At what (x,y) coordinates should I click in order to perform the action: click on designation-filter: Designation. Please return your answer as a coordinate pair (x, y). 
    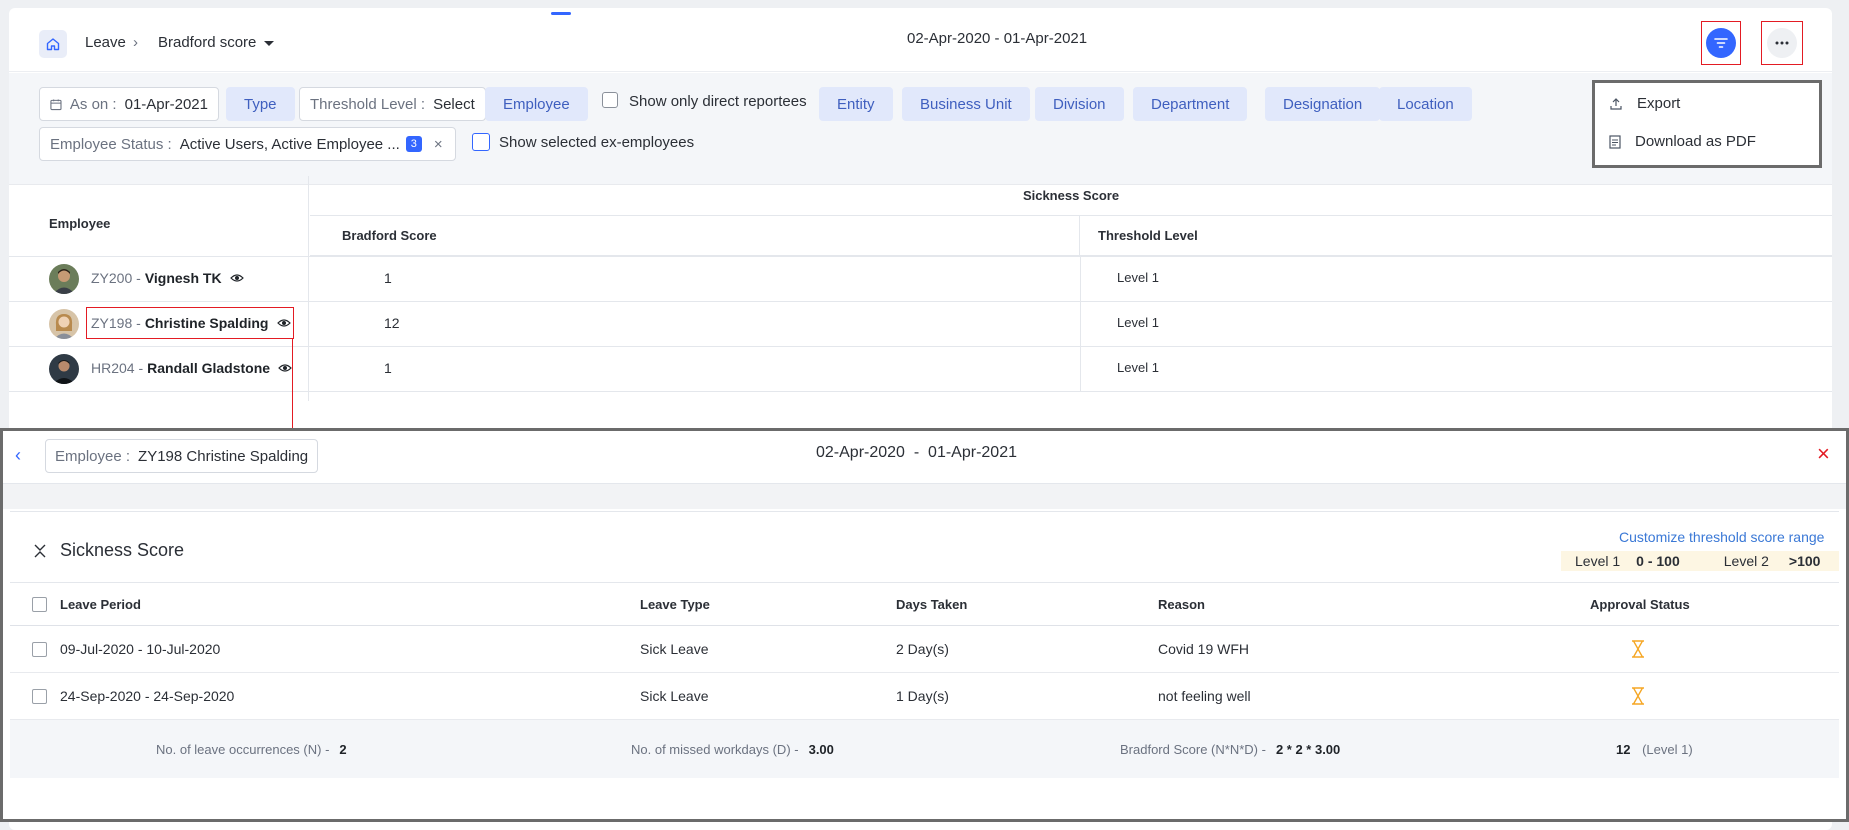
    Looking at the image, I should click on (1323, 104).